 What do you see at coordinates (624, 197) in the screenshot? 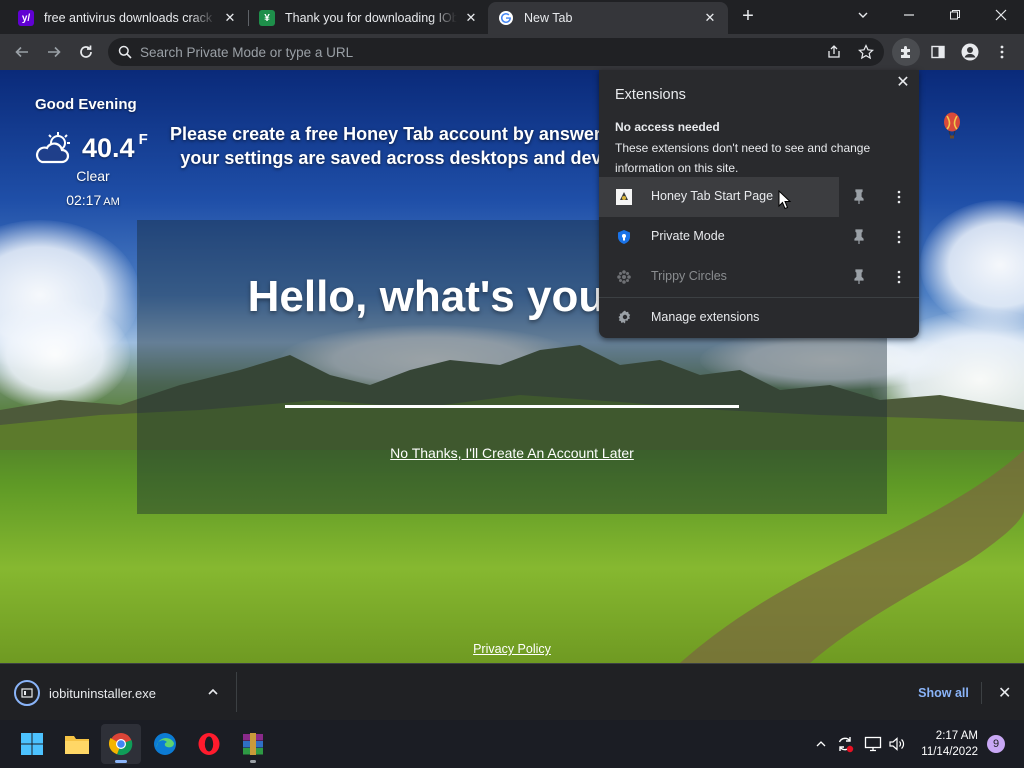
I see `honey-tab-icon` at bounding box center [624, 197].